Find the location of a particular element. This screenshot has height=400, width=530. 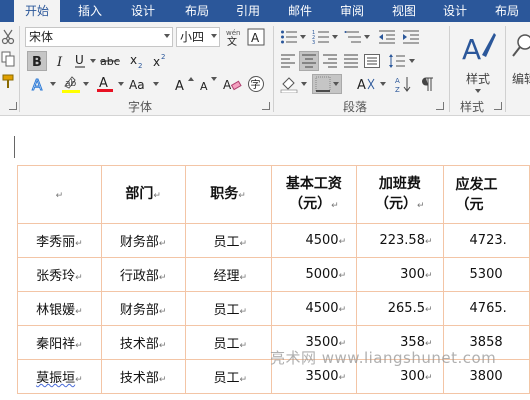

table-cell: 林银媛↵ is located at coordinates (59, 308).